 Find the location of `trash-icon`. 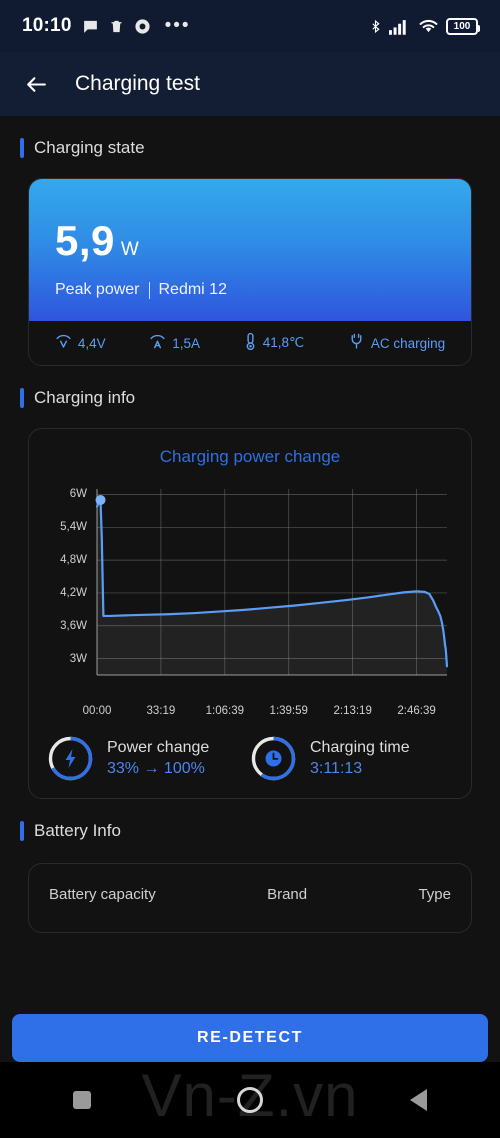

trash-icon is located at coordinates (116, 26).